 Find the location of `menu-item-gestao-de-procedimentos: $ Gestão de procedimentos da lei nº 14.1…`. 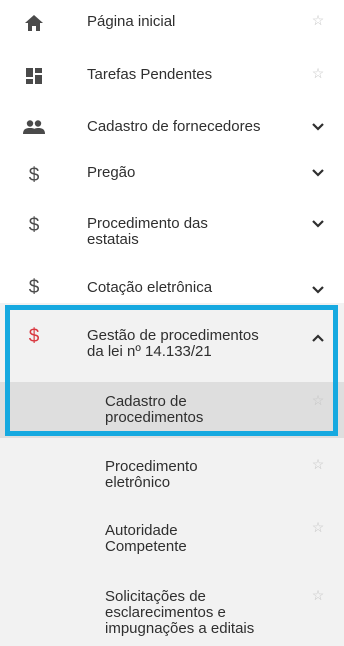

menu-item-gestao-de-procedimentos: $ Gestão de procedimentos da lei nº 14.1… is located at coordinates (172, 346).